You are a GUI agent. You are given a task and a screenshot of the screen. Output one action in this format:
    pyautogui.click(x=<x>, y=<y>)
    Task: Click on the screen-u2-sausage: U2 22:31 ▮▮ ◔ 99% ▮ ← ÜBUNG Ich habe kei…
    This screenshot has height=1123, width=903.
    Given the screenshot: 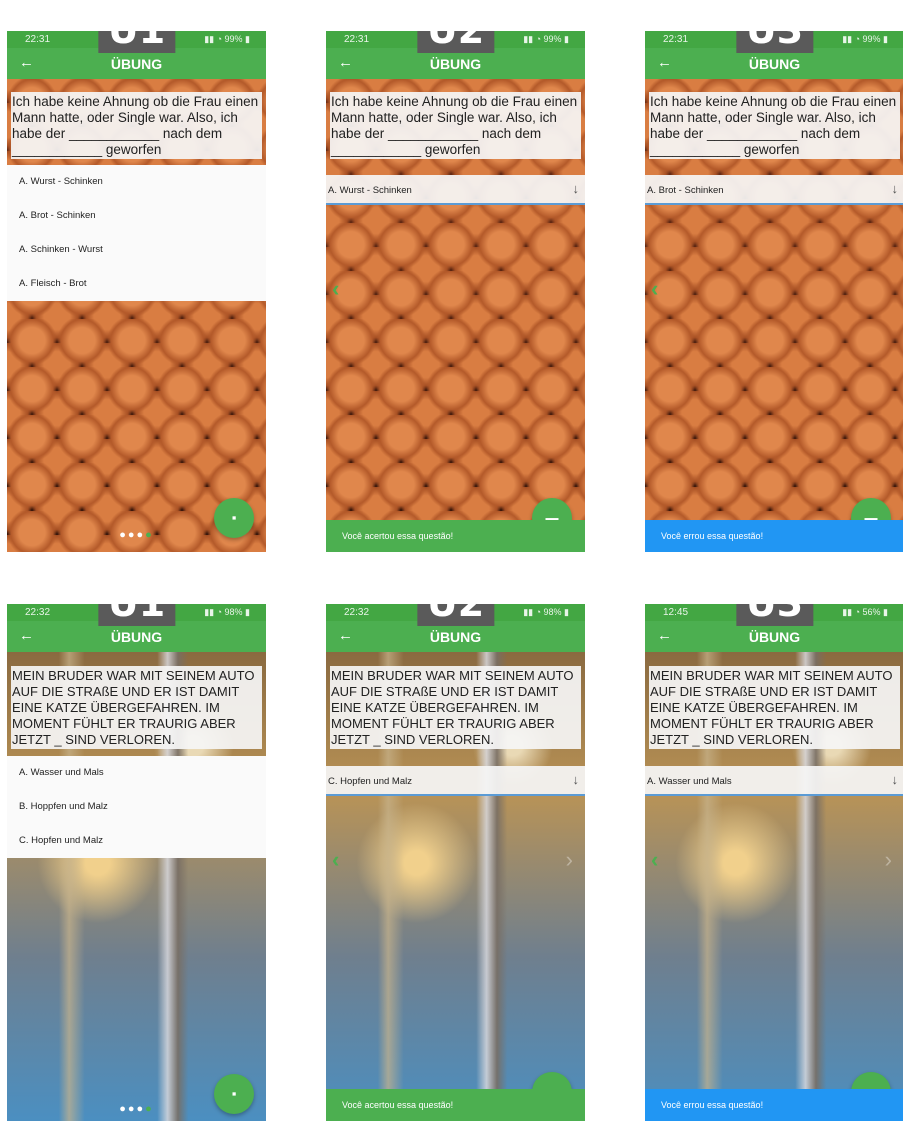 What is the action you would take?
    pyautogui.click(x=455, y=291)
    